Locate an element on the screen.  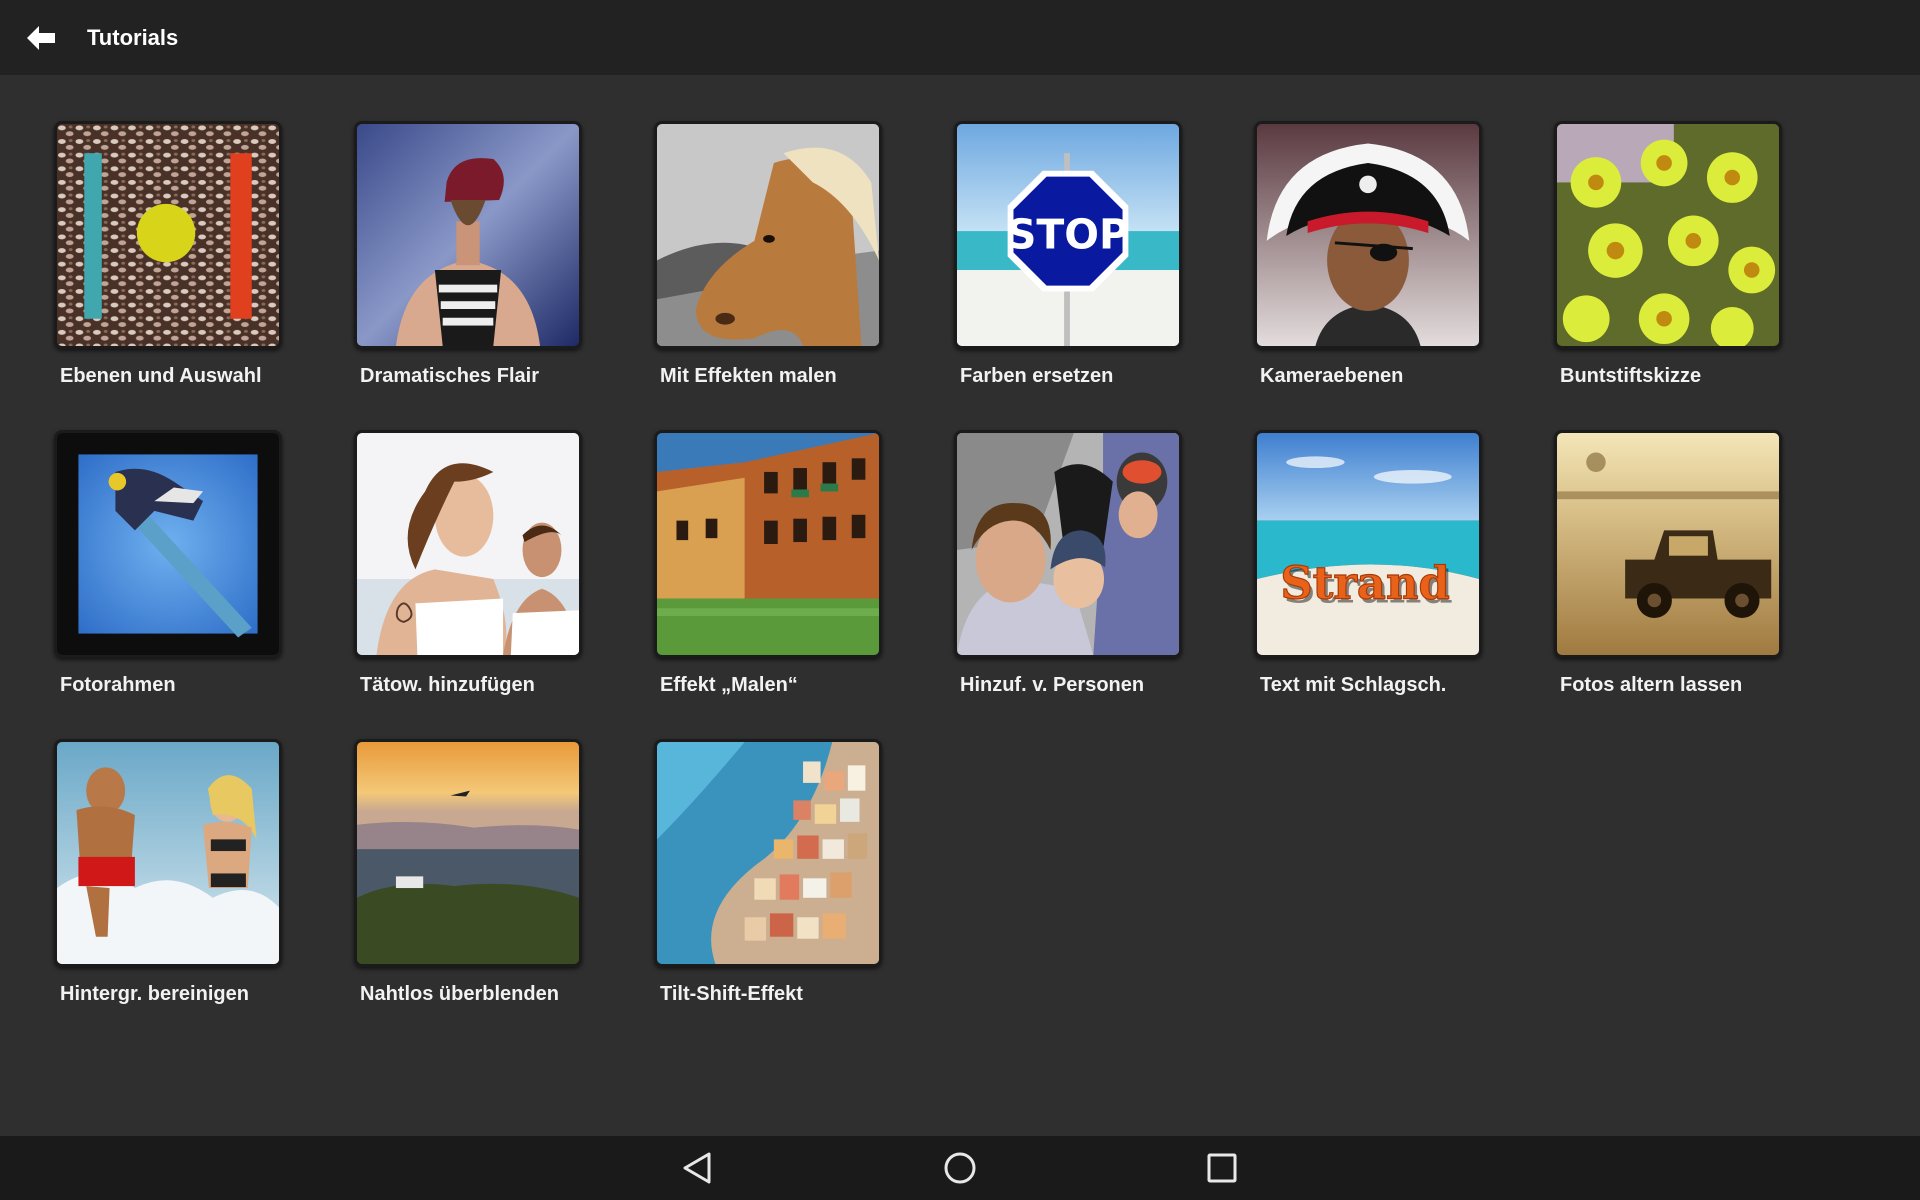
tutorial-label: Kameraebenen is located at coordinates (1332, 376).